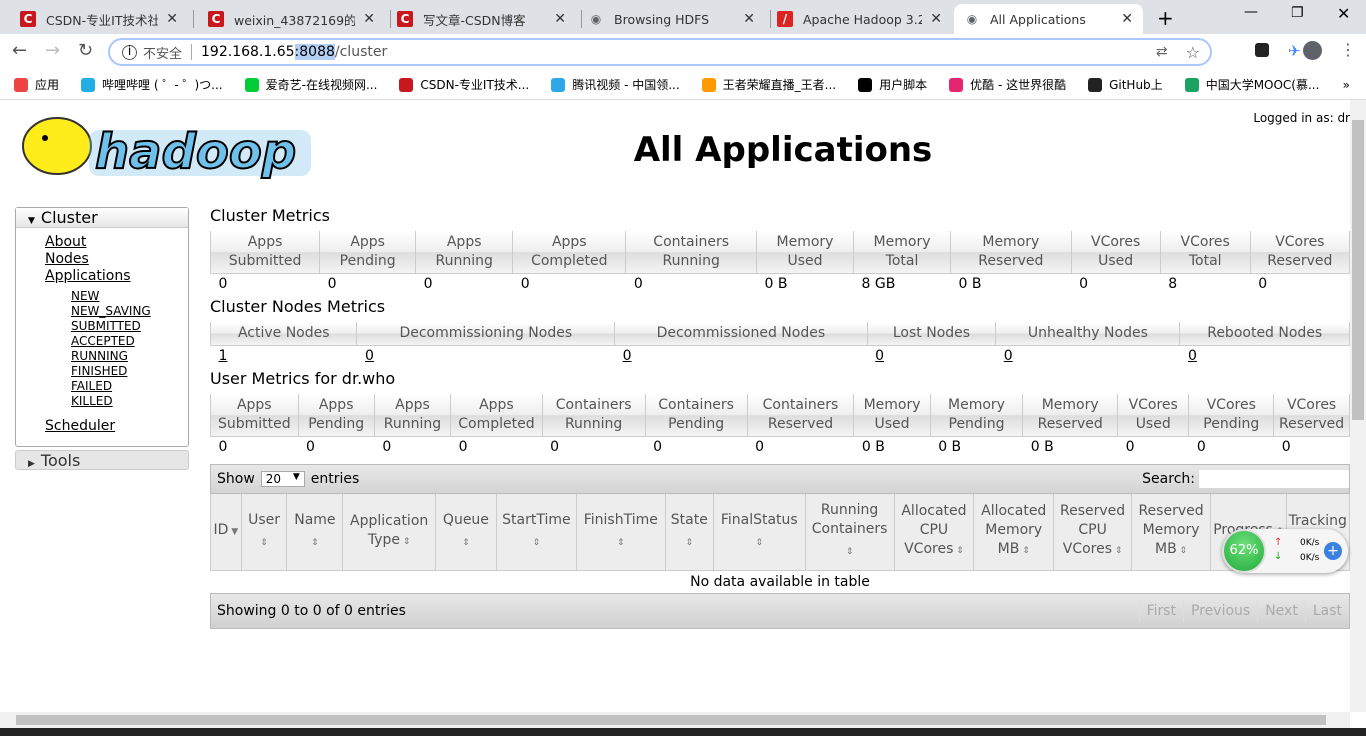  I want to click on info-icon: i, so click(129, 52).